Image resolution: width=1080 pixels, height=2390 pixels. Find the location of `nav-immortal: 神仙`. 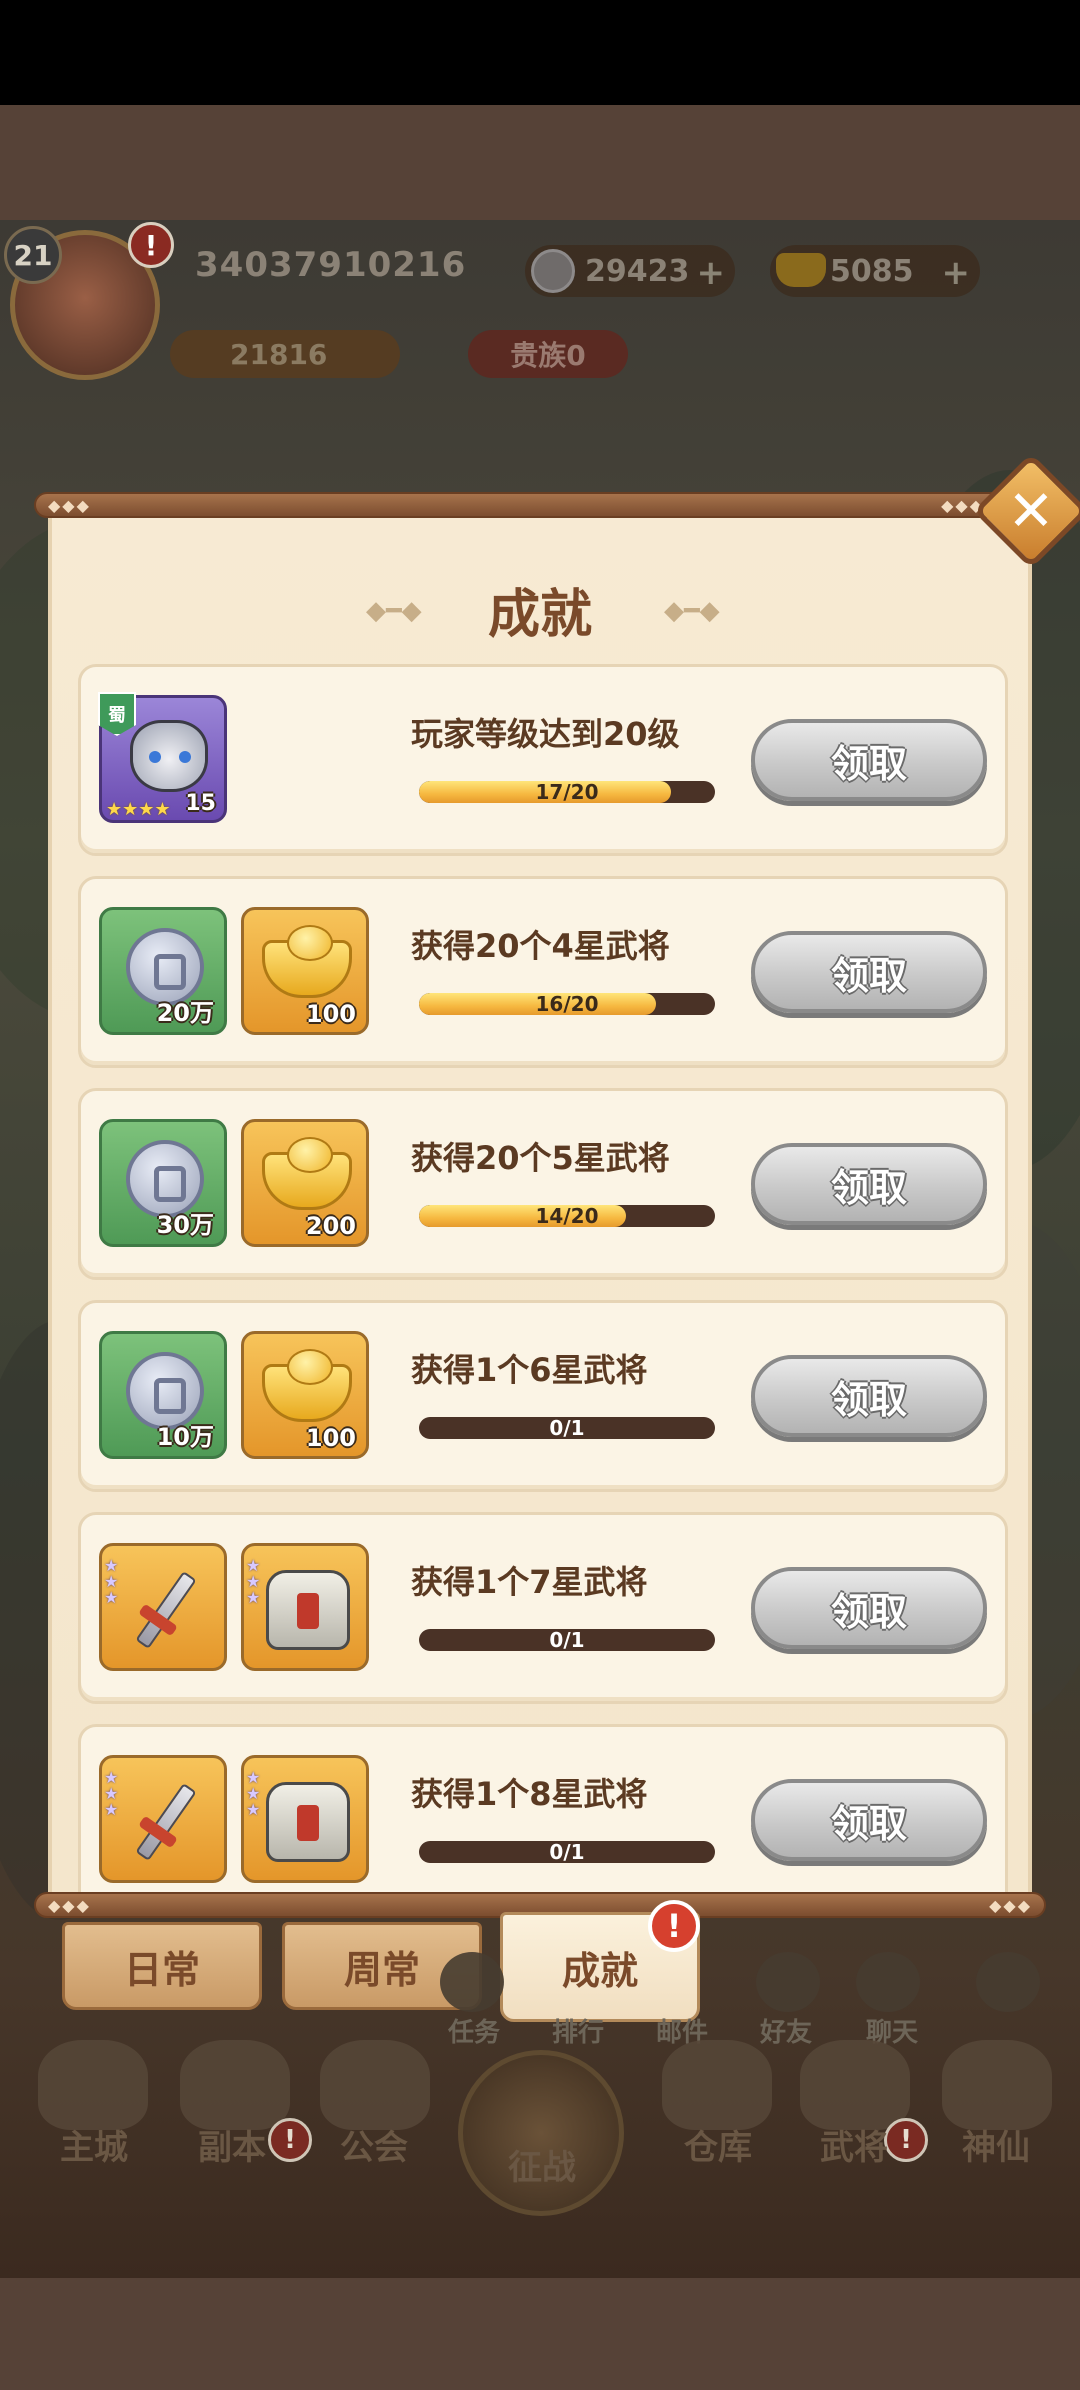

nav-immortal: 神仙 is located at coordinates (996, 2144).